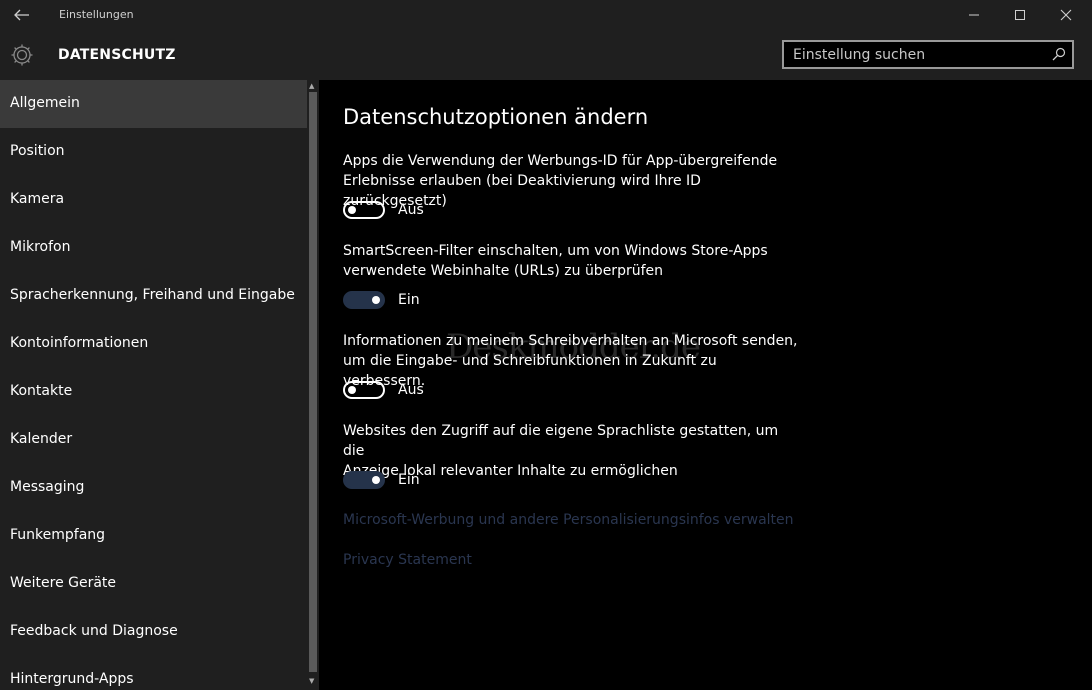 Image resolution: width=1092 pixels, height=690 pixels. I want to click on sidebar-item-label: Spracherkennung, Freihand und Eingabe, so click(152, 295).